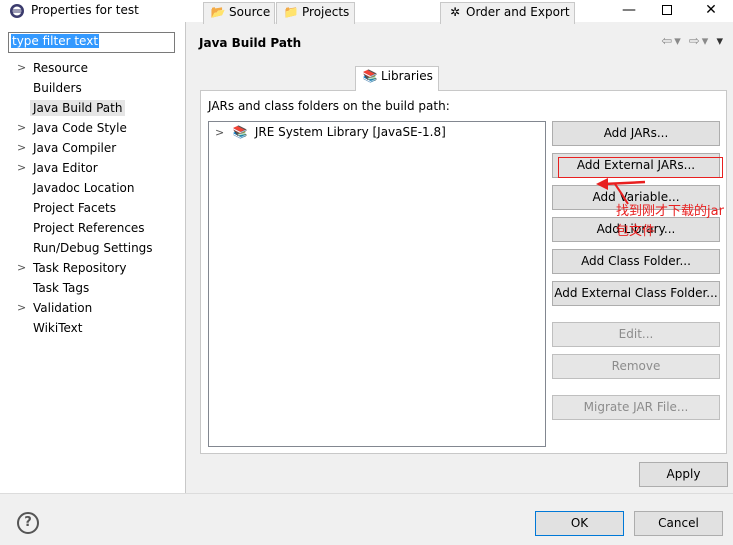 This screenshot has height=545, width=733. Describe the element at coordinates (629, 11) in the screenshot. I see `minimize-button: —` at that location.